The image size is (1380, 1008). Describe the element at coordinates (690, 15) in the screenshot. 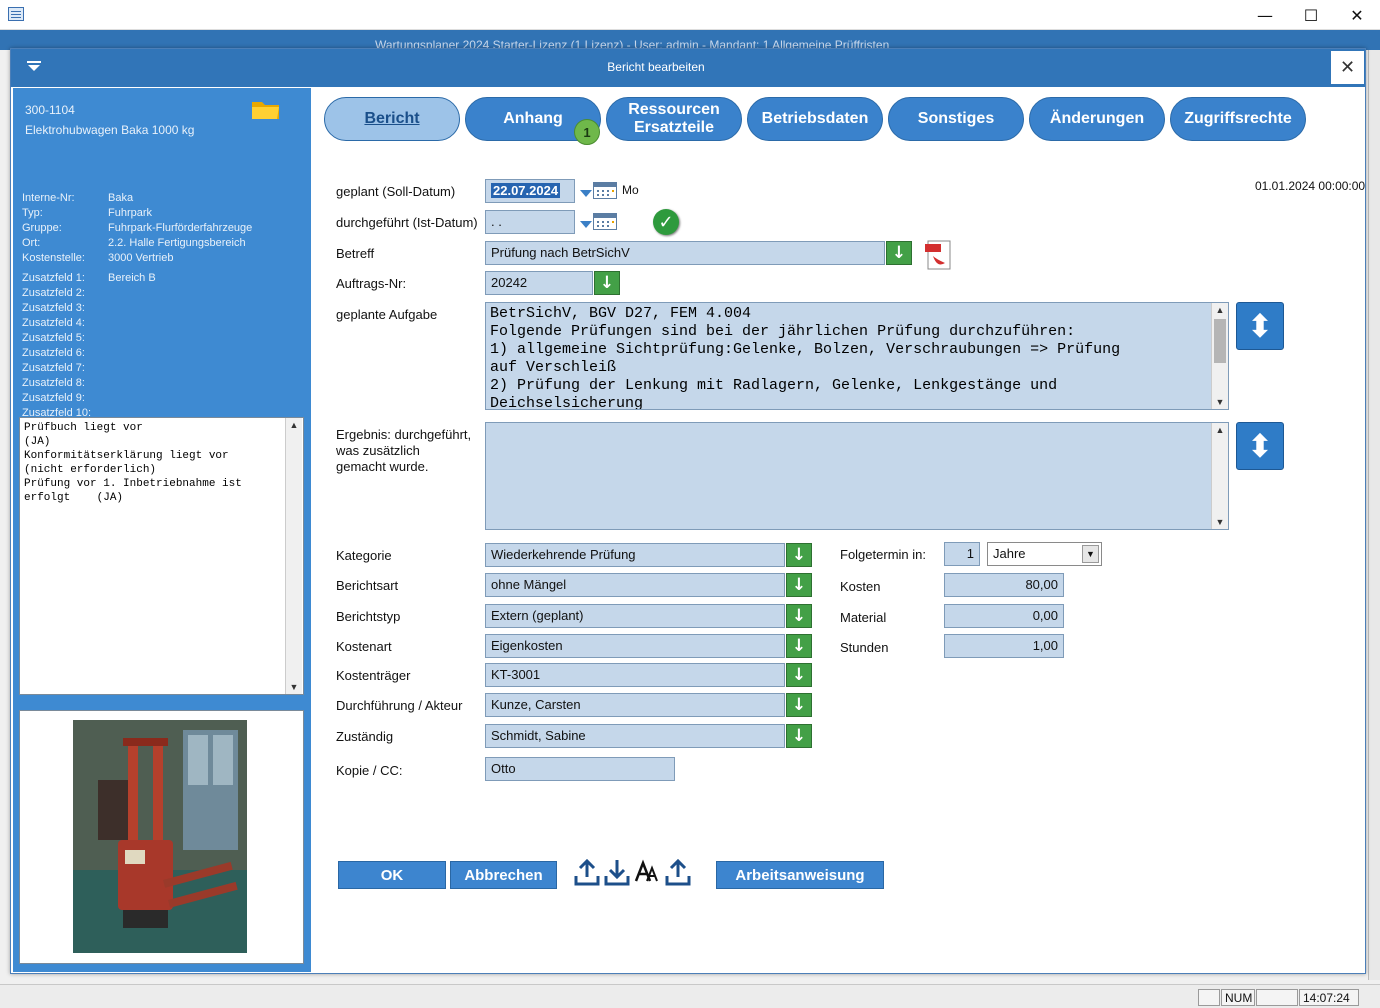

I see `app-titlebar: — ☐ ✕` at that location.